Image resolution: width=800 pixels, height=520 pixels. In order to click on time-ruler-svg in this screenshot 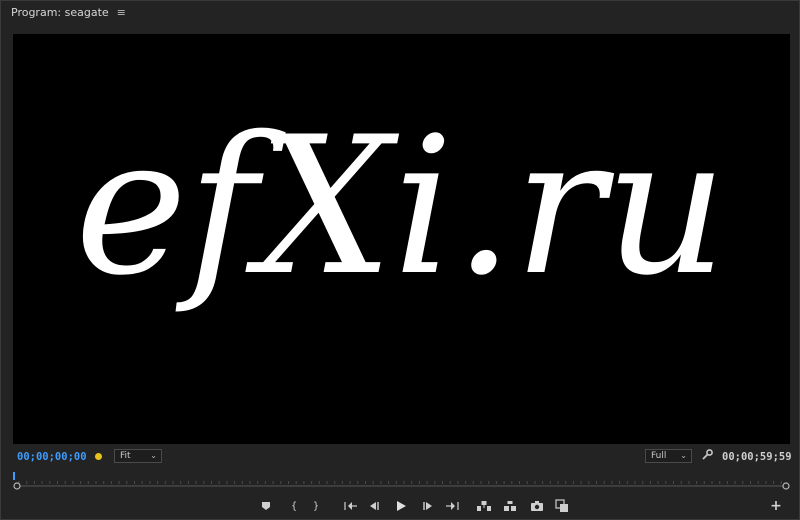, I will do `click(401, 481)`.